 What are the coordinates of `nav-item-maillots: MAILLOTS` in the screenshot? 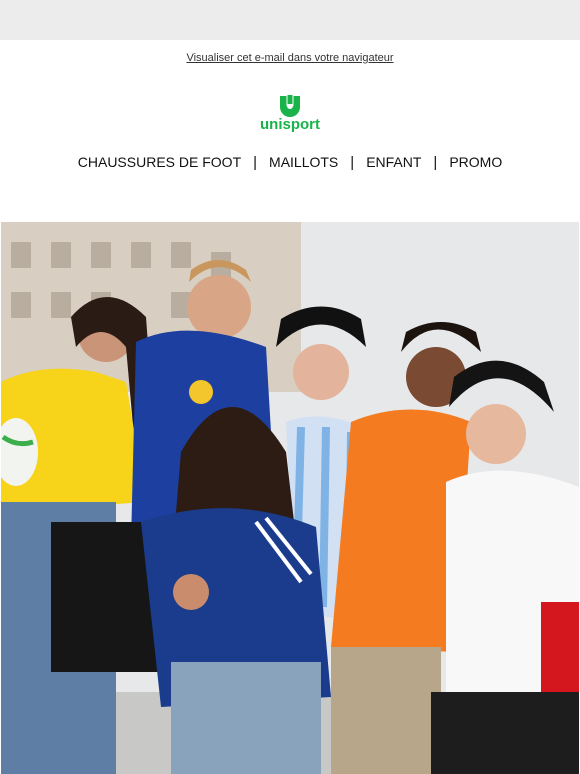 It's located at (303, 162).